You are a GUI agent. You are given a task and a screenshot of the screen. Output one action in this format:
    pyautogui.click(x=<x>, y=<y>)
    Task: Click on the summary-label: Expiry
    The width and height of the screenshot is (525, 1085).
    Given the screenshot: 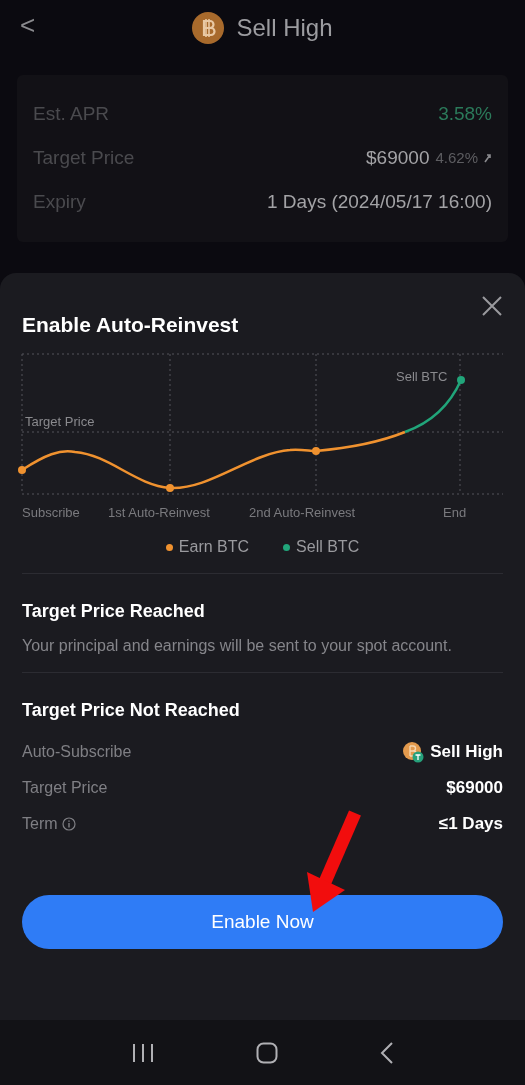 What is the action you would take?
    pyautogui.click(x=59, y=201)
    